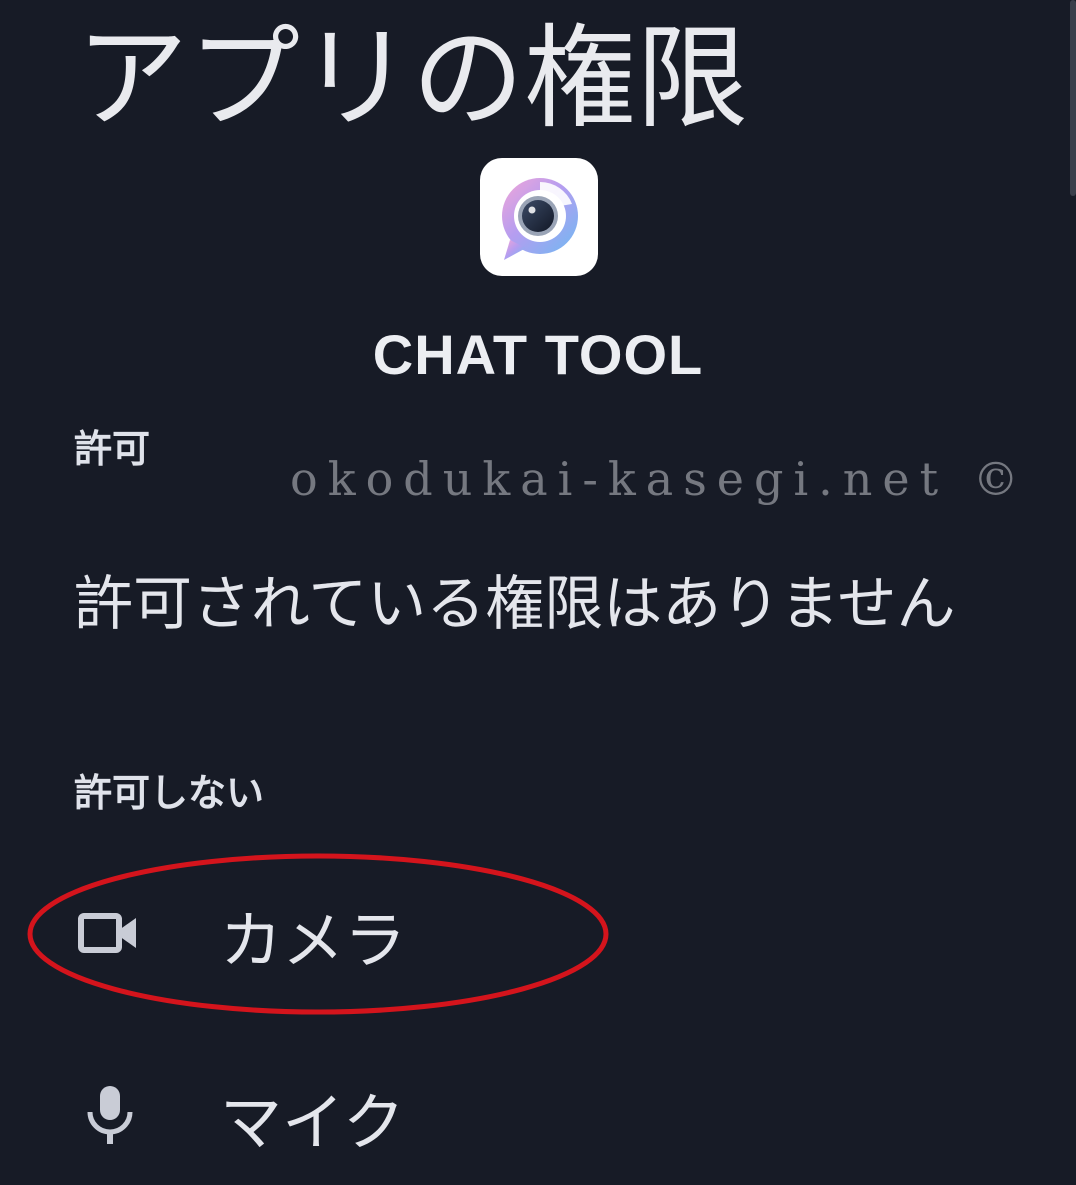 This screenshot has width=1076, height=1185. Describe the element at coordinates (112, 449) in the screenshot. I see `section-allowed-heading: 許可` at that location.